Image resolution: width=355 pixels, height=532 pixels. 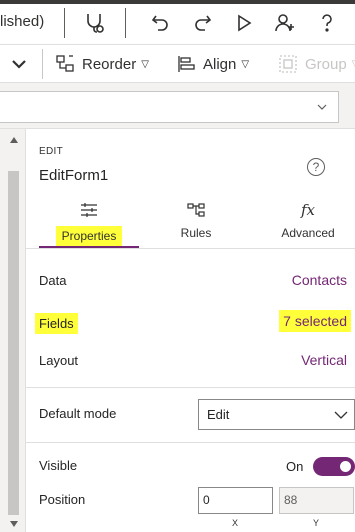 What do you see at coordinates (51, 151) in the screenshot?
I see `panel-caption: EDIT` at bounding box center [51, 151].